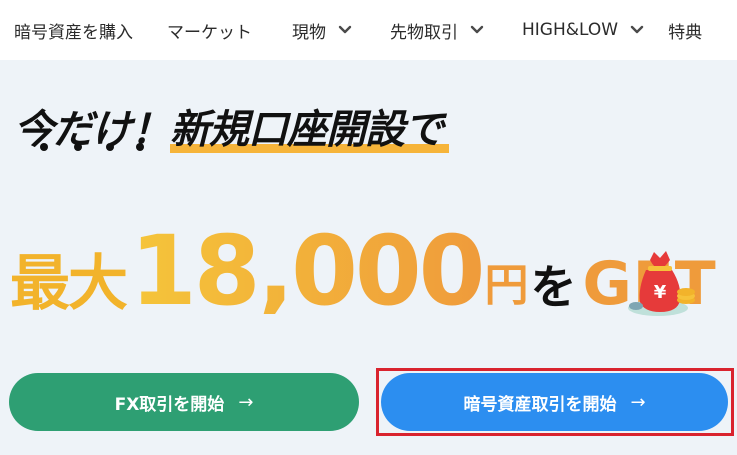 The width and height of the screenshot is (737, 455). I want to click on nav-item-benefits: 特典, so click(685, 30).